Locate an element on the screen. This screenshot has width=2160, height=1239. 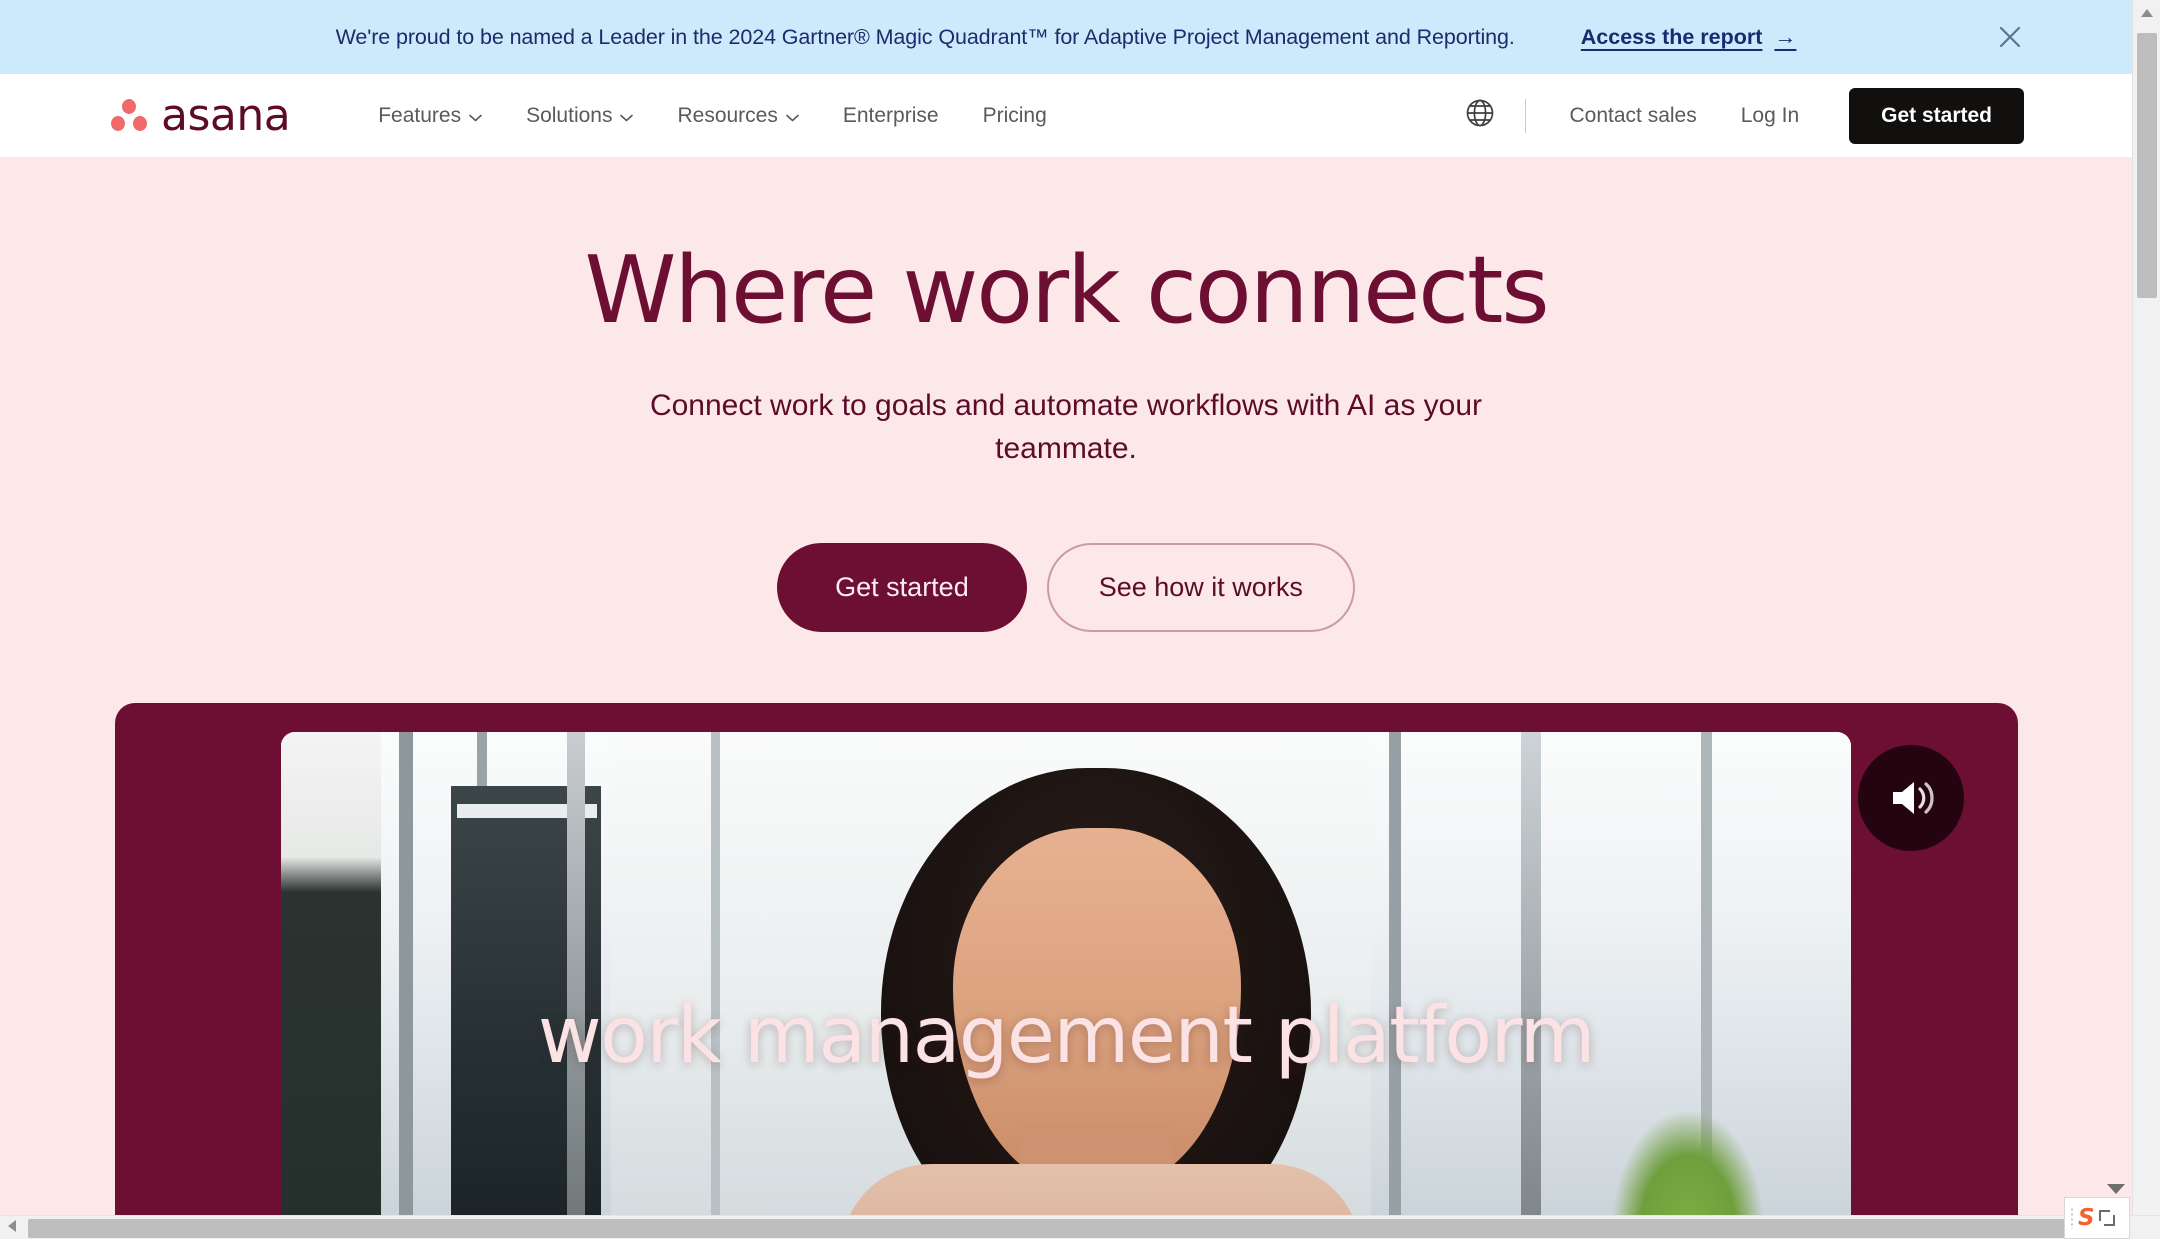
caret-down-icon is located at coordinates (2116, 1189).